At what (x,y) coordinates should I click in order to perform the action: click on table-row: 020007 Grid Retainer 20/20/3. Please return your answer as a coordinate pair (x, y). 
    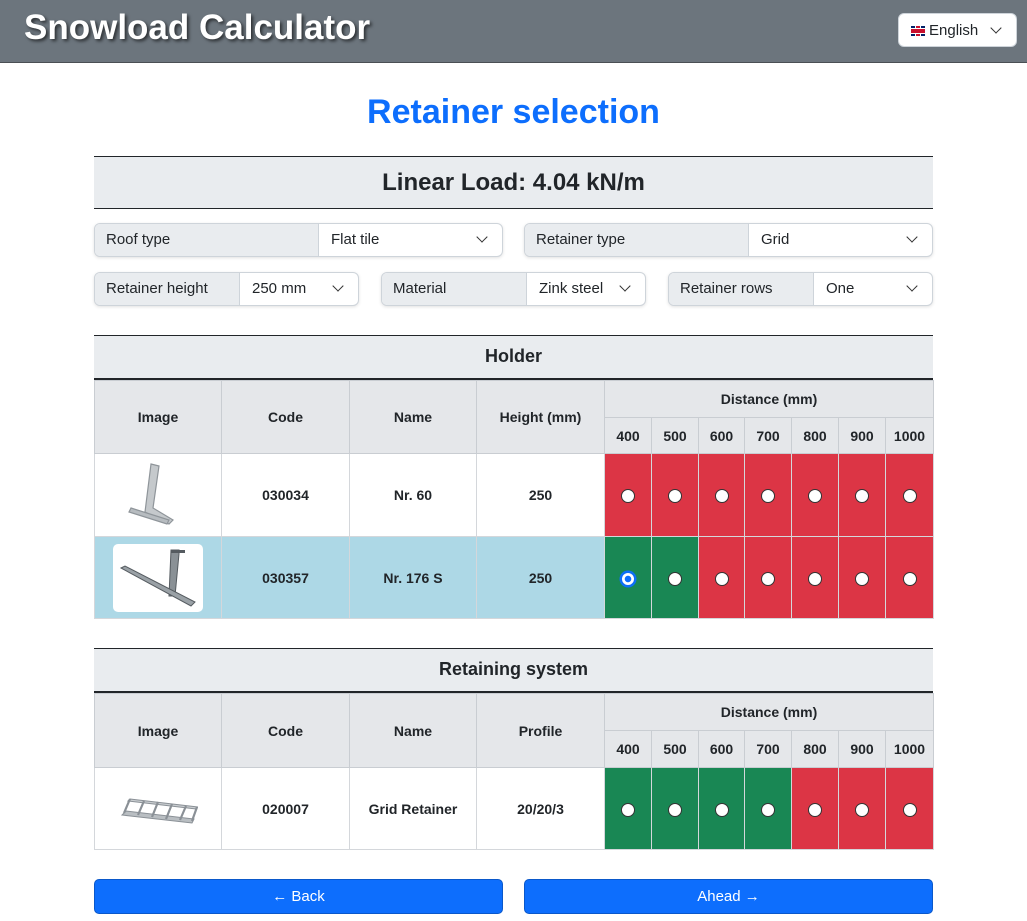
    Looking at the image, I should click on (514, 808).